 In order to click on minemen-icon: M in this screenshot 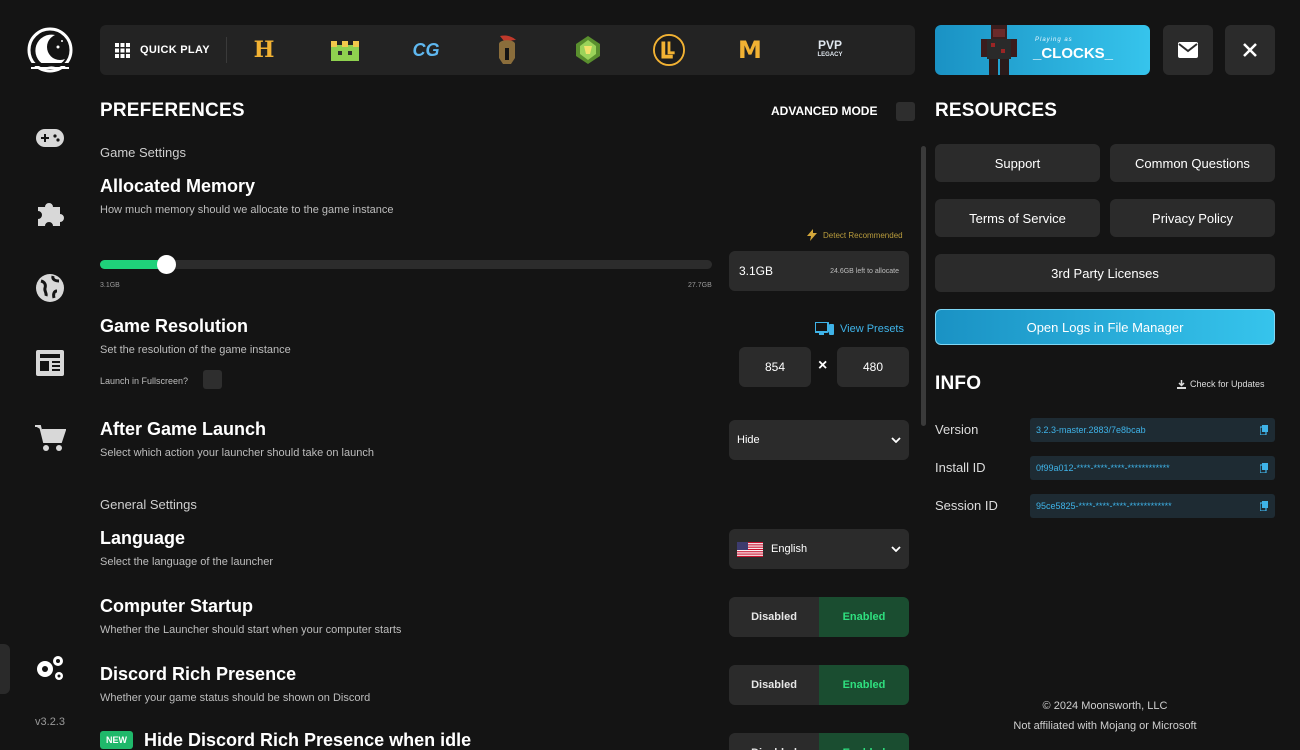, I will do `click(750, 50)`.